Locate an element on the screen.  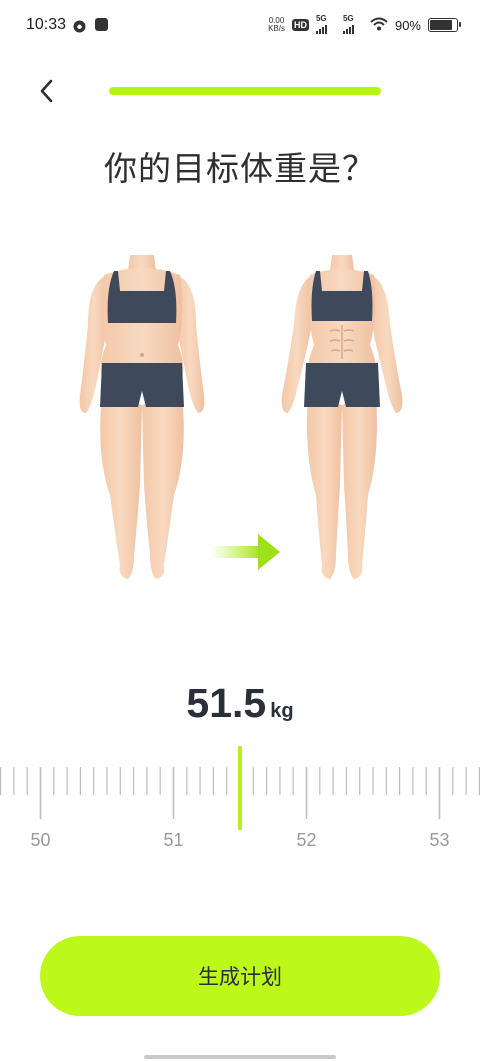
page-title: 你的目标体重是？ is located at coordinates (240, 168).